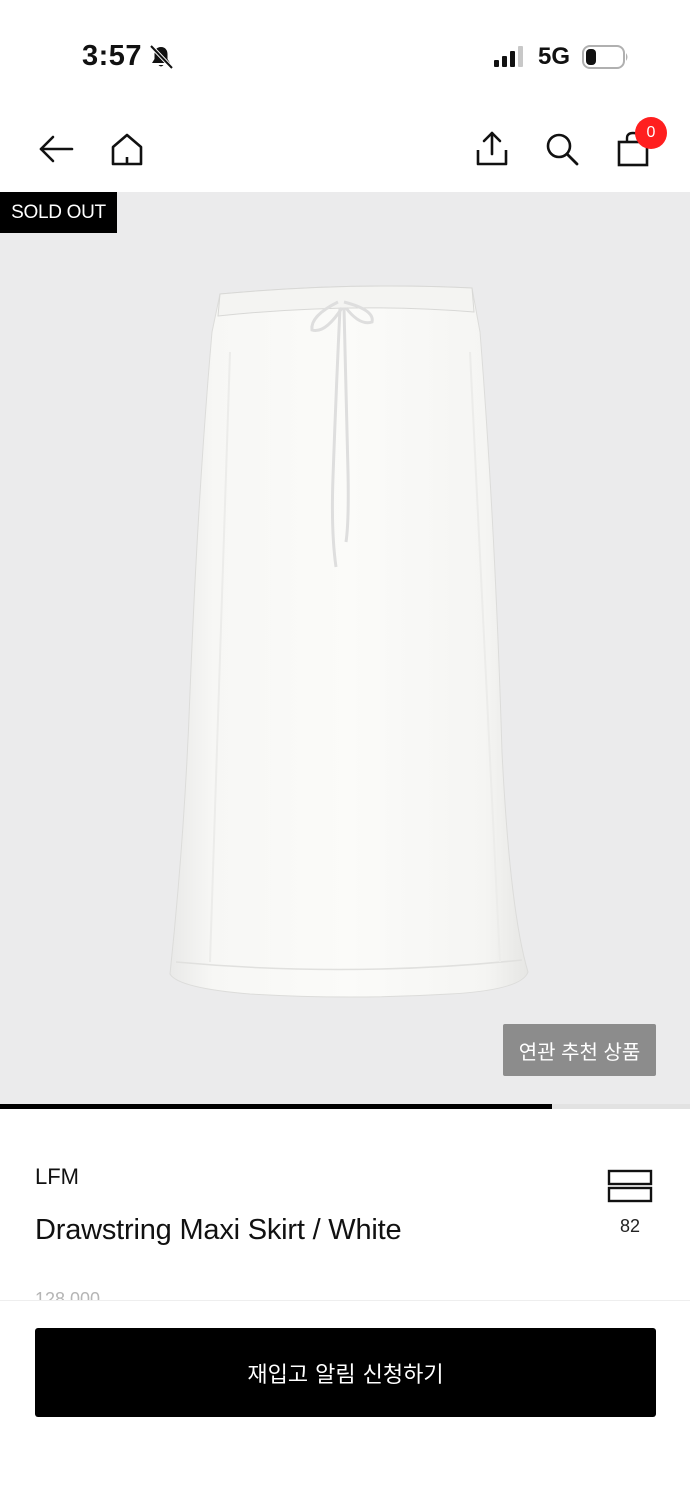  I want to click on gallery-progress-fill, so click(276, 1106).